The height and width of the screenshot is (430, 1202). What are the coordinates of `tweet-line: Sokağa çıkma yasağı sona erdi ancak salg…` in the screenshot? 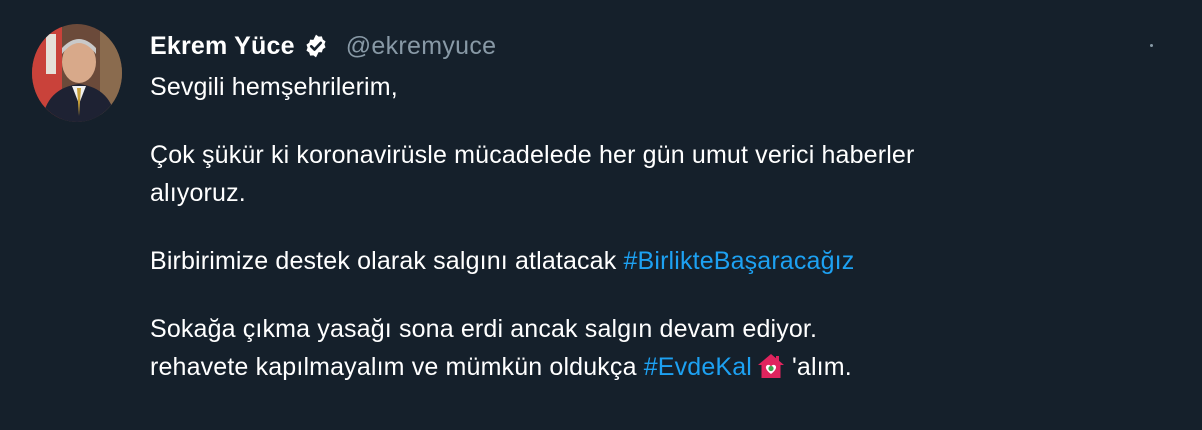 It's located at (484, 329).